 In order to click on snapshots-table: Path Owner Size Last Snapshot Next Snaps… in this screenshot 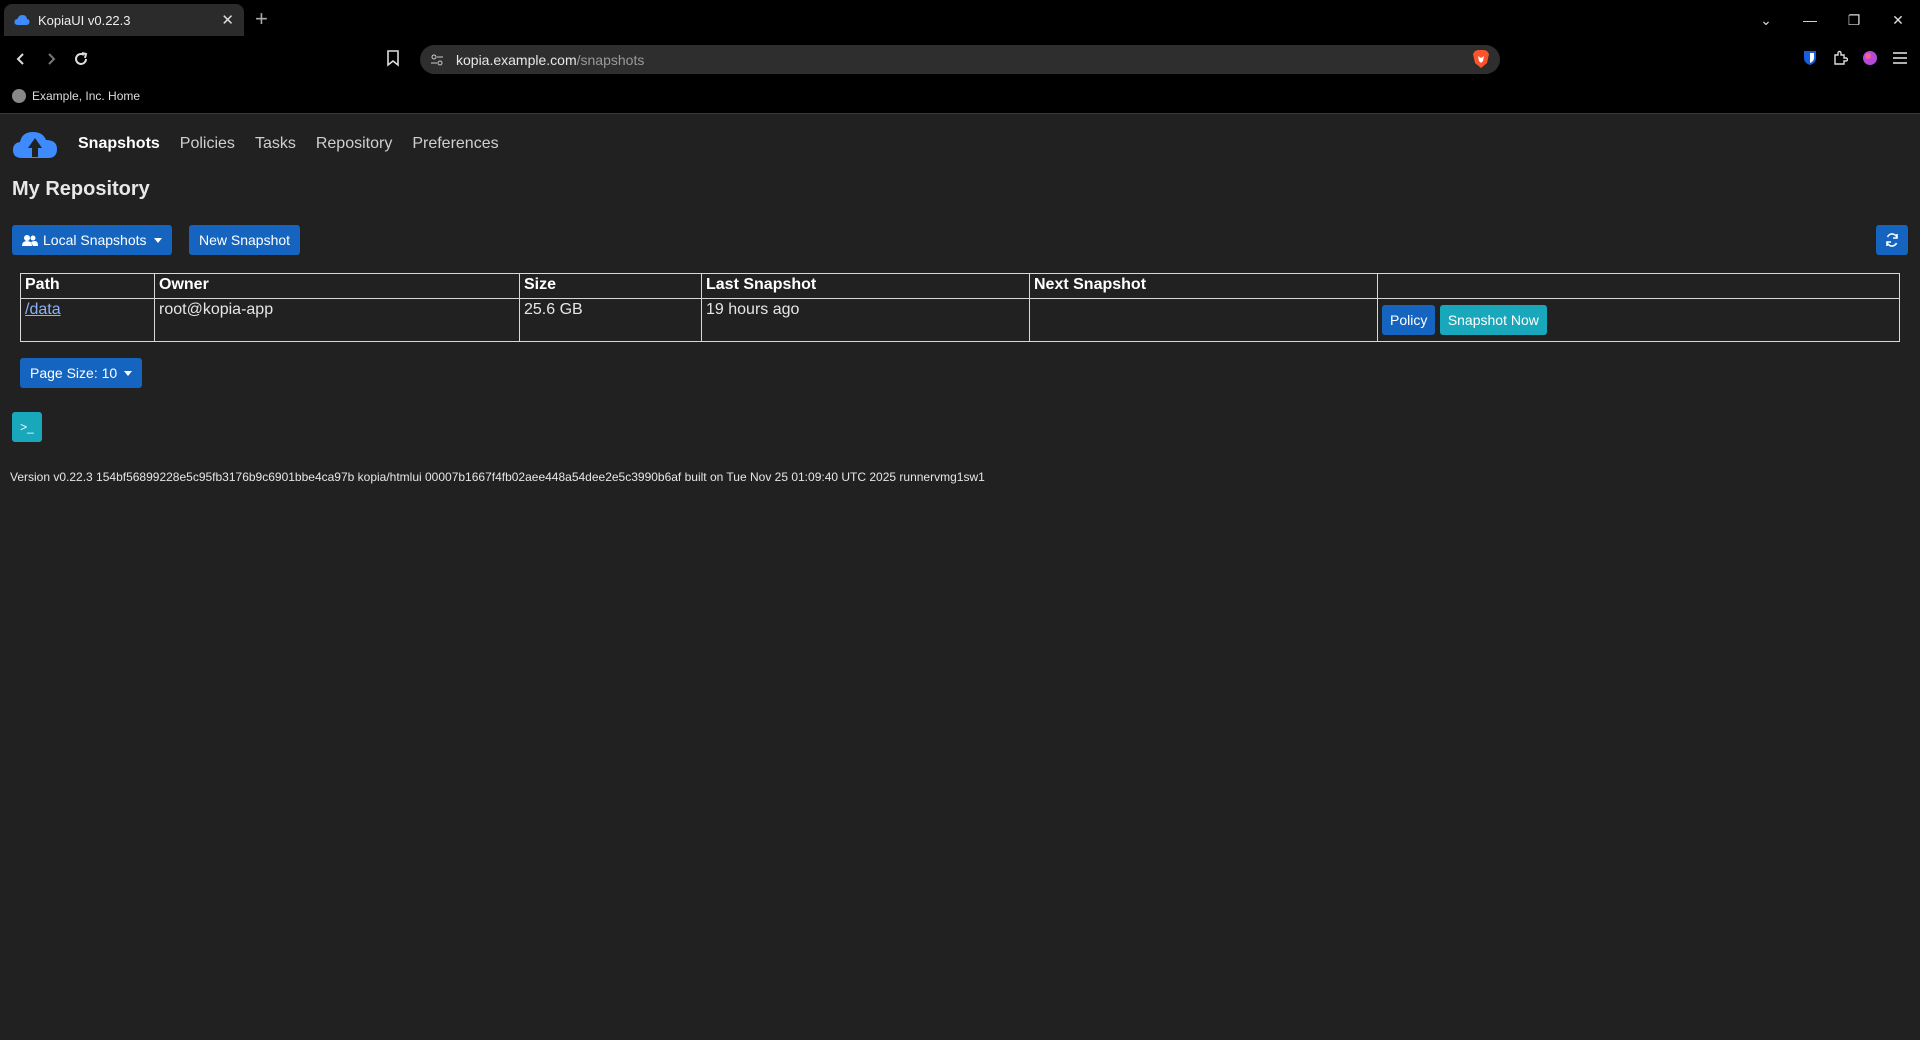, I will do `click(960, 307)`.